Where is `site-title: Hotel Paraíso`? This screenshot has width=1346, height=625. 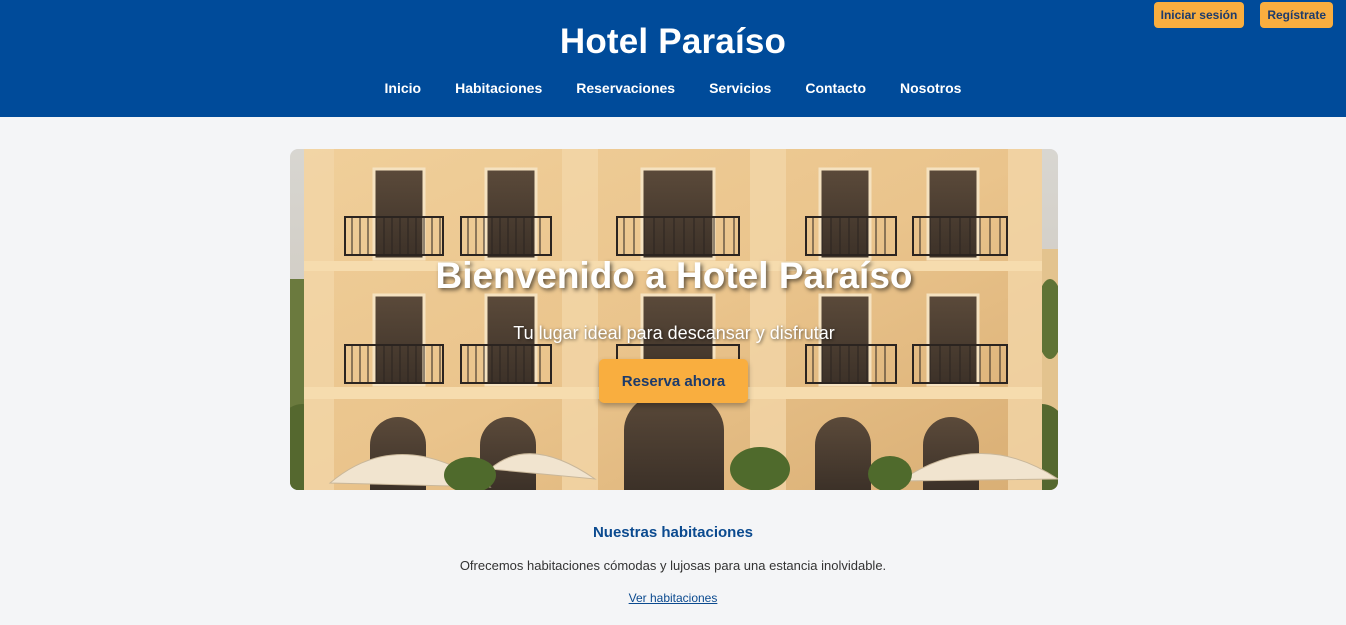
site-title: Hotel Paraíso is located at coordinates (673, 41).